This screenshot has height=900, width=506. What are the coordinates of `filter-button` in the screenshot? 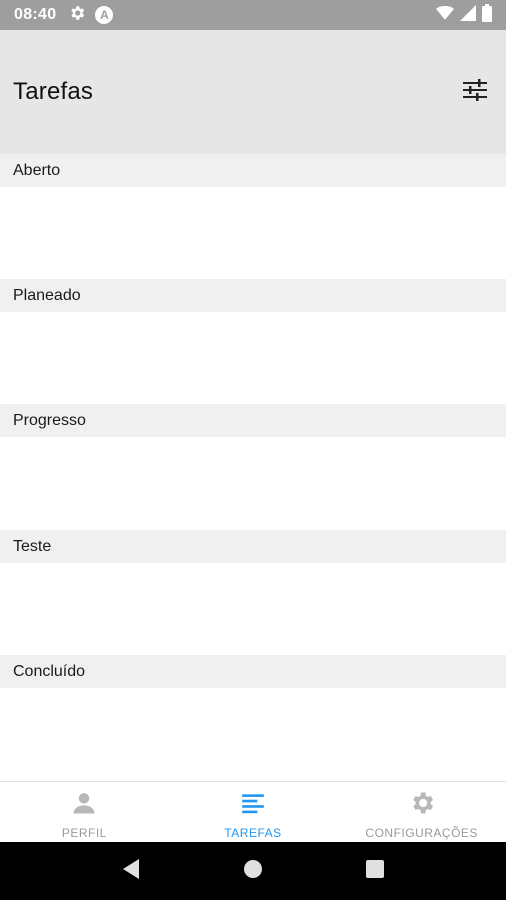 It's located at (475, 92).